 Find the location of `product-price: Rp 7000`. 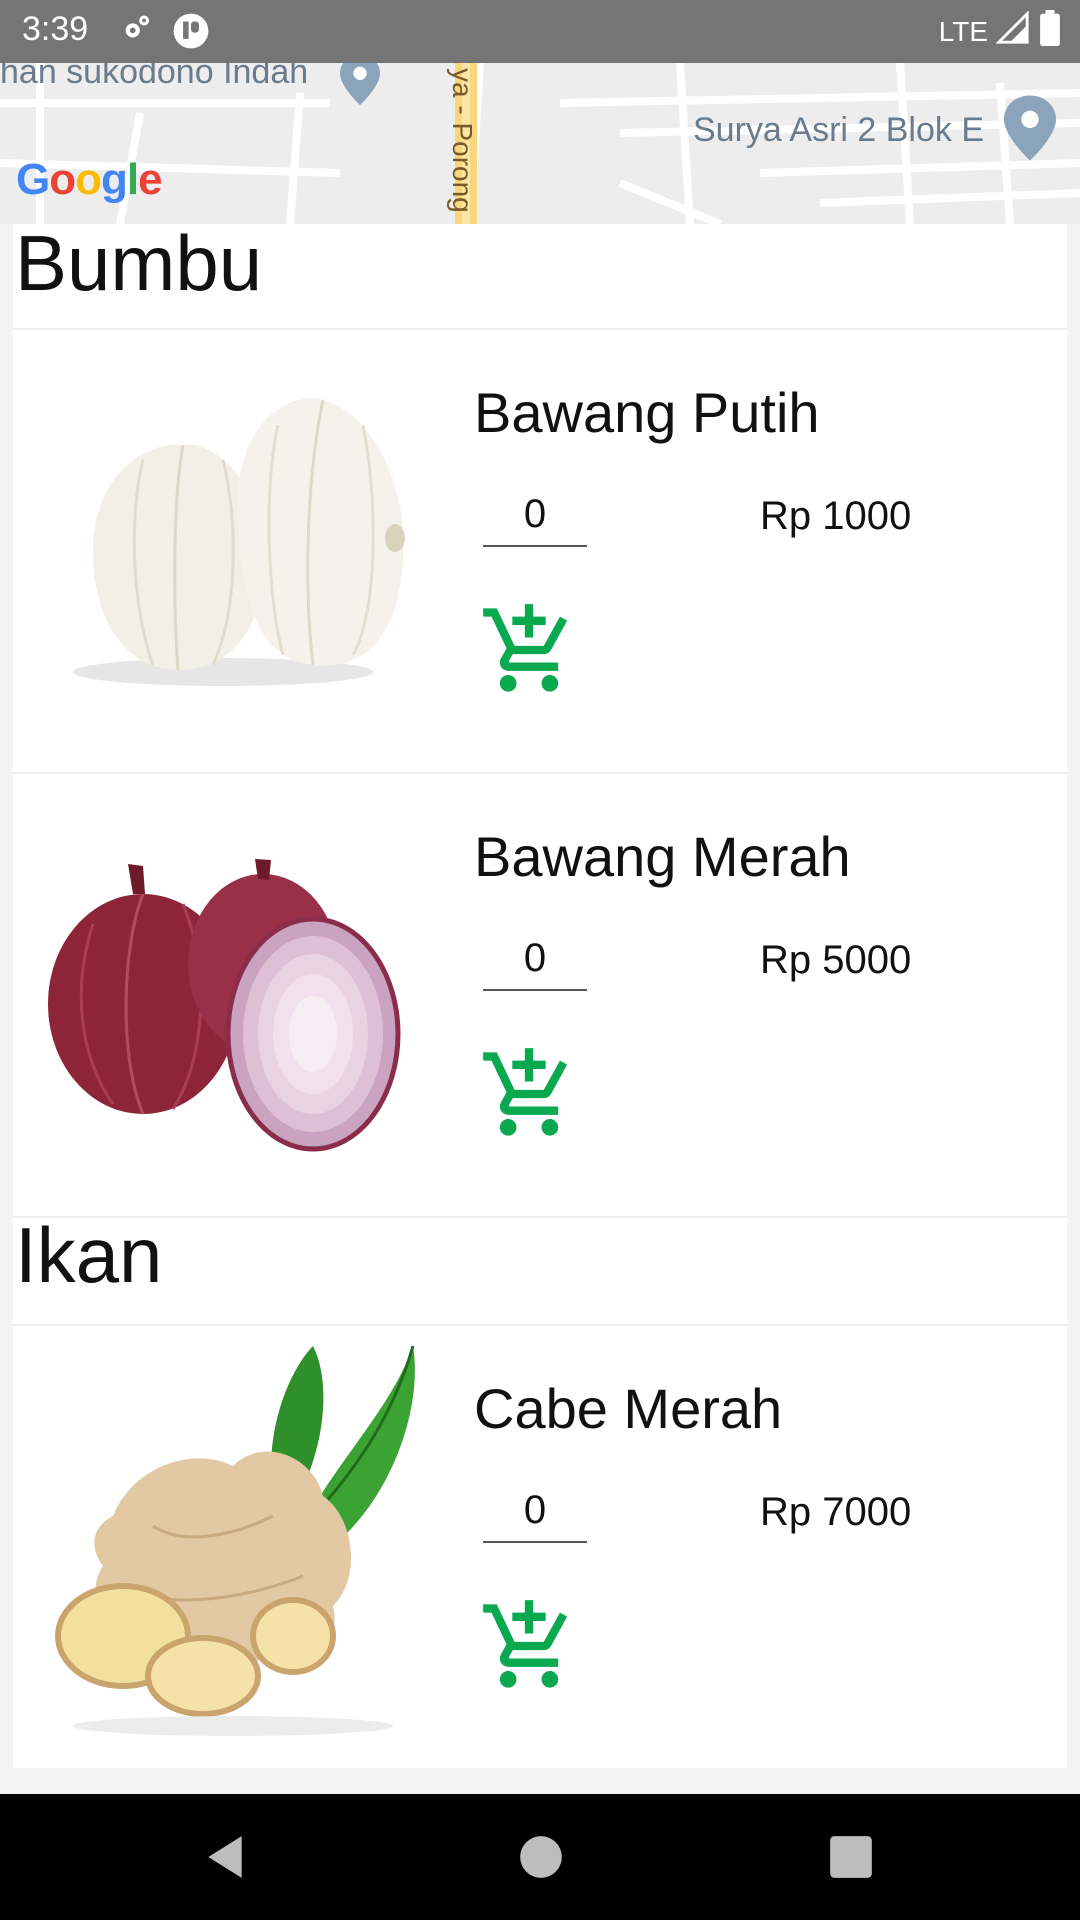

product-price: Rp 7000 is located at coordinates (836, 1512).